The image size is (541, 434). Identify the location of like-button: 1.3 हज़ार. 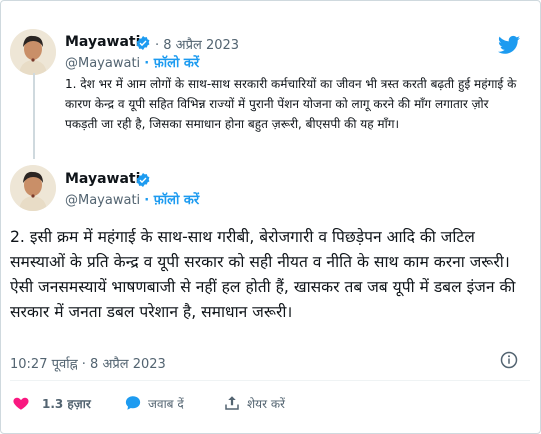
(51, 403).